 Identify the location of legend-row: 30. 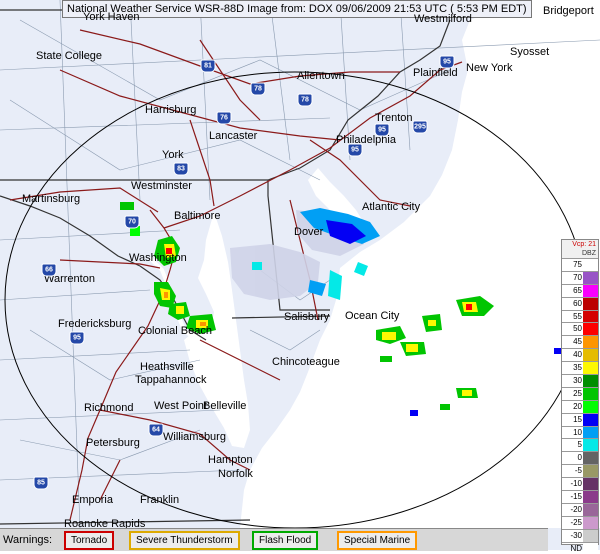
(580, 380).